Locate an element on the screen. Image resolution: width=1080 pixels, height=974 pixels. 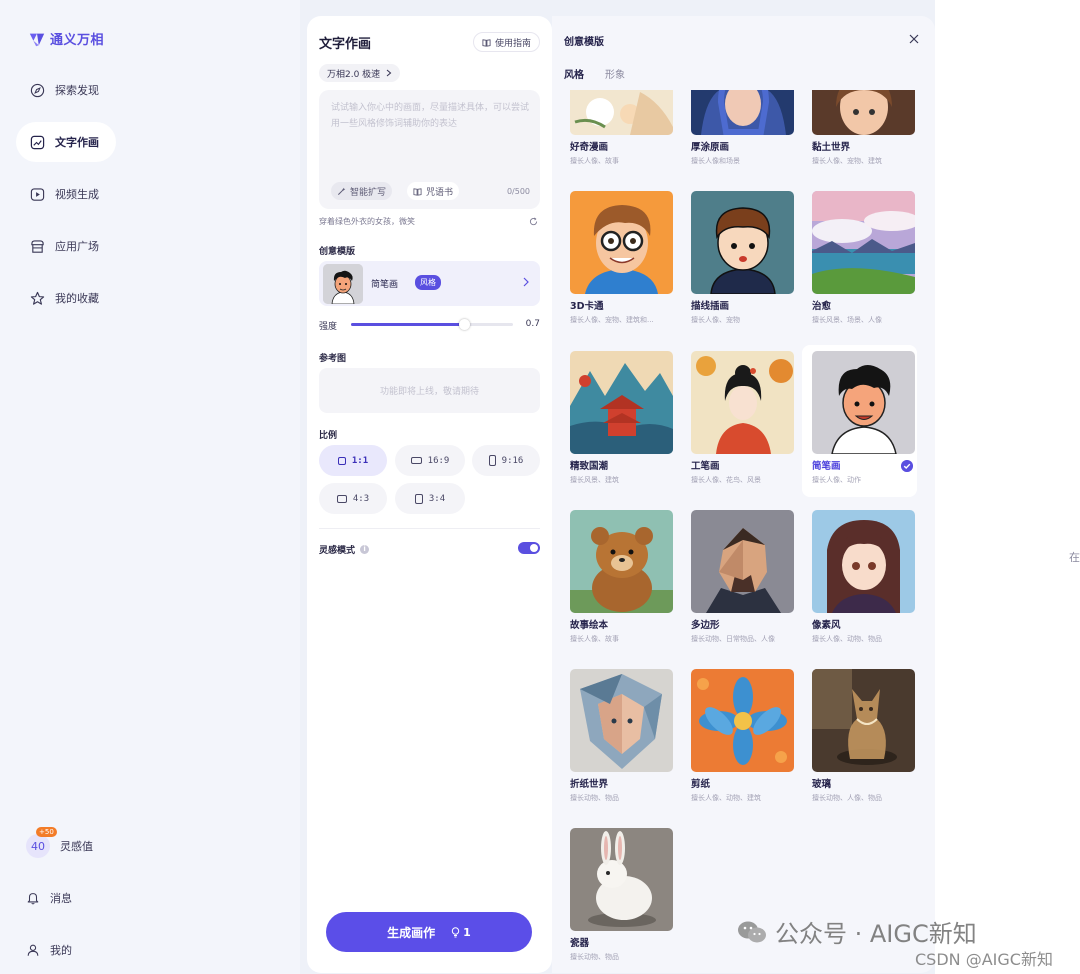
strength-label: 强度 is located at coordinates (328, 327).